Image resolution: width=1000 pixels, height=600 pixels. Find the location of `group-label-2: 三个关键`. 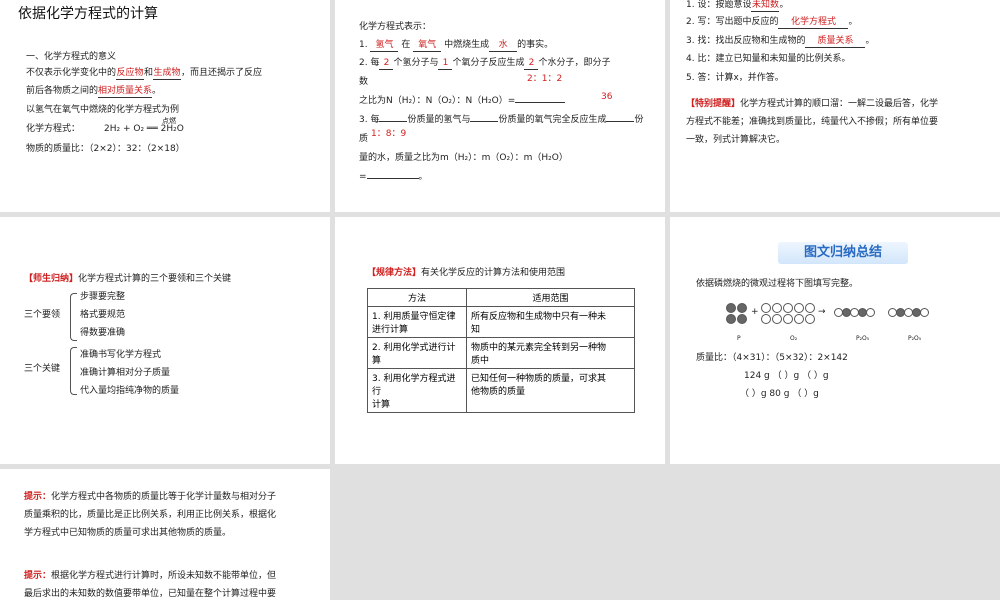

group-label-2: 三个关键 is located at coordinates (42, 369).